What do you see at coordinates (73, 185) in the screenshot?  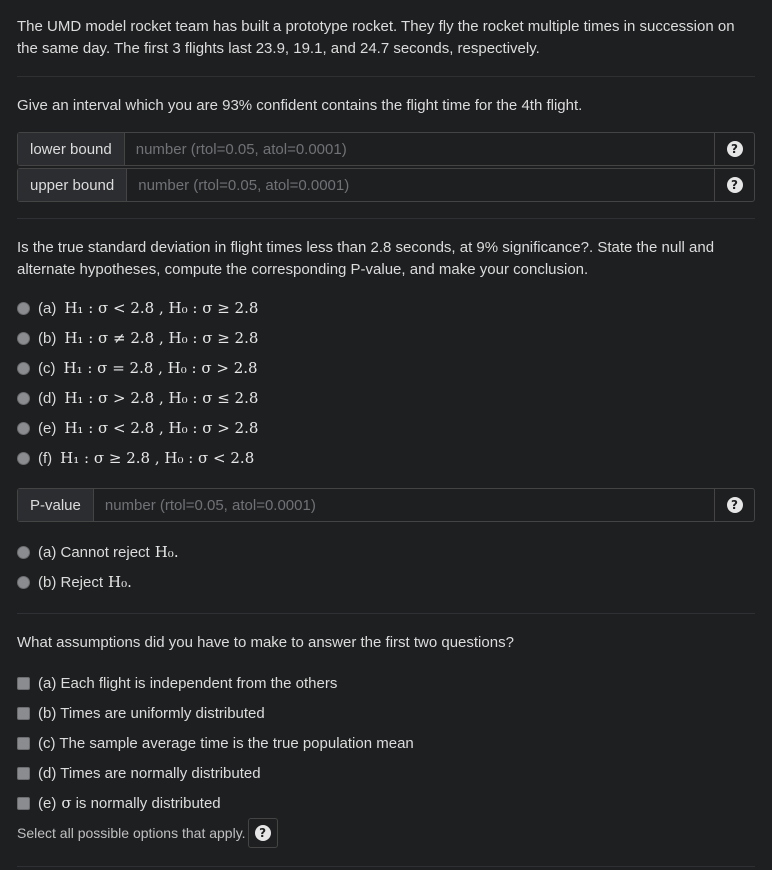 I see `upper-bound-label: upper bound` at bounding box center [73, 185].